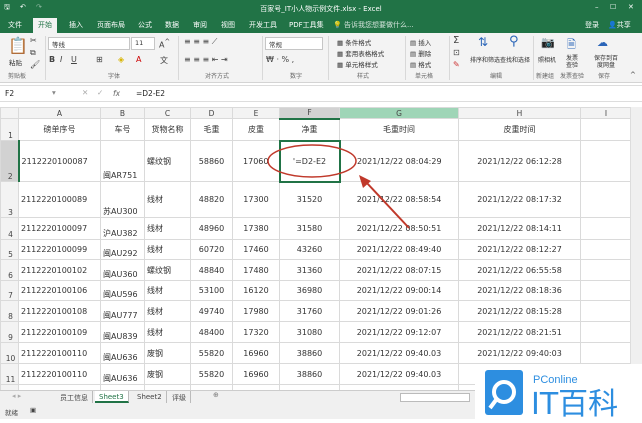  I want to click on cell-i9, so click(606, 332).